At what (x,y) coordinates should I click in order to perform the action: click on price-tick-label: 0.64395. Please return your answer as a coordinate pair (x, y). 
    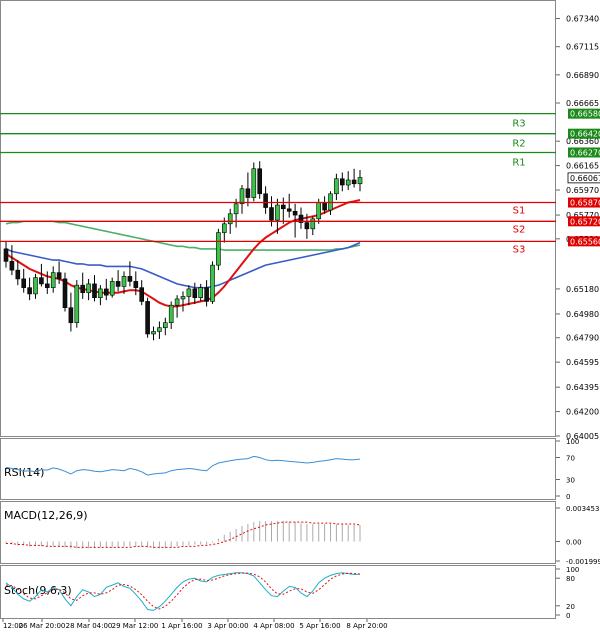
    Looking at the image, I should click on (582, 387).